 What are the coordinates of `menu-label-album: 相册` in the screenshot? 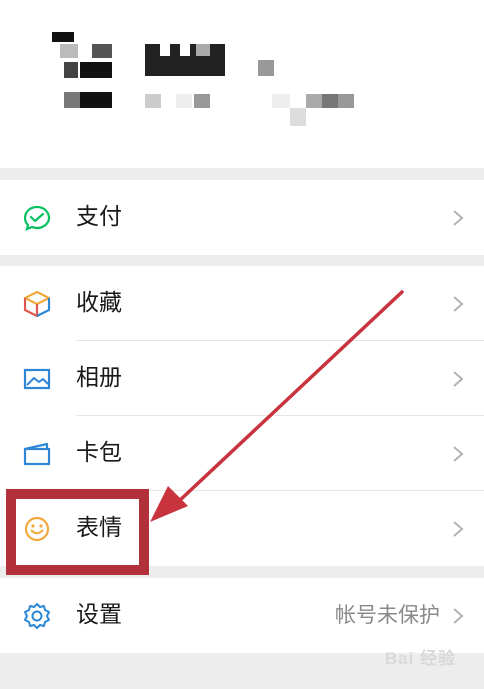 It's located at (99, 378).